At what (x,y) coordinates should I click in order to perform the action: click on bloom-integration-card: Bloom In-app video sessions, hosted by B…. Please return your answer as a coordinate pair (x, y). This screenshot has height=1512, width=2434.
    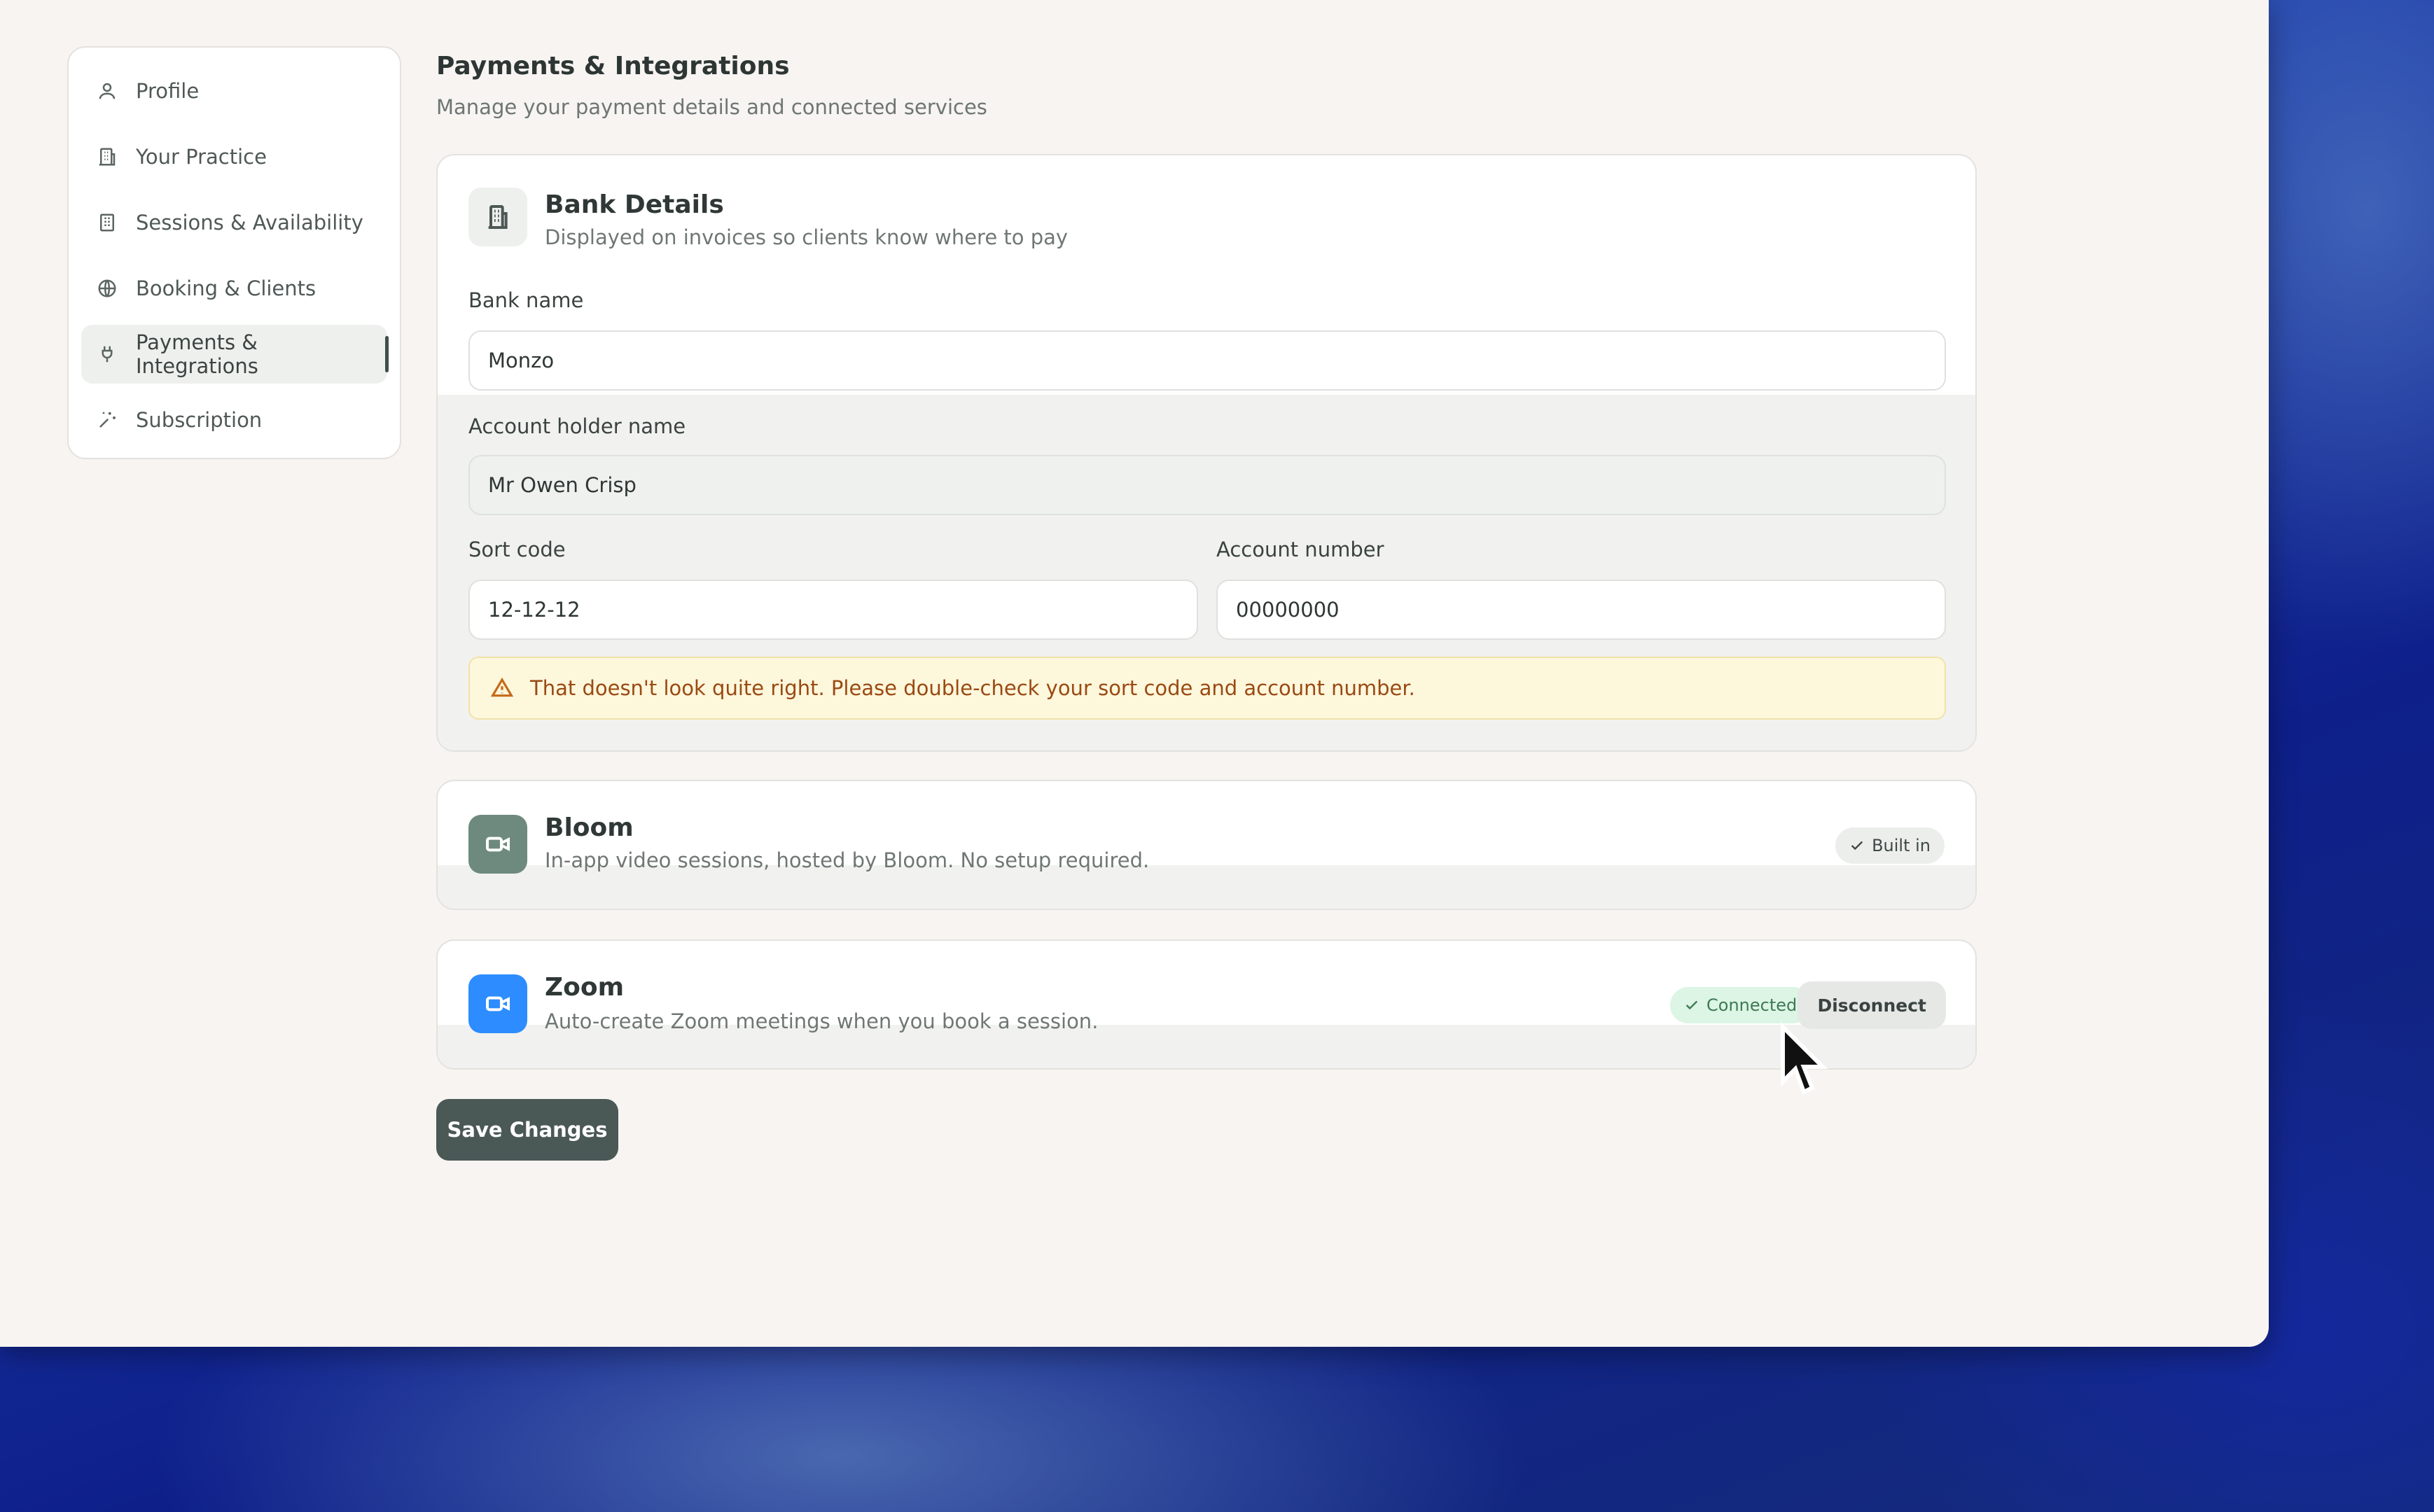
    Looking at the image, I should click on (1206, 845).